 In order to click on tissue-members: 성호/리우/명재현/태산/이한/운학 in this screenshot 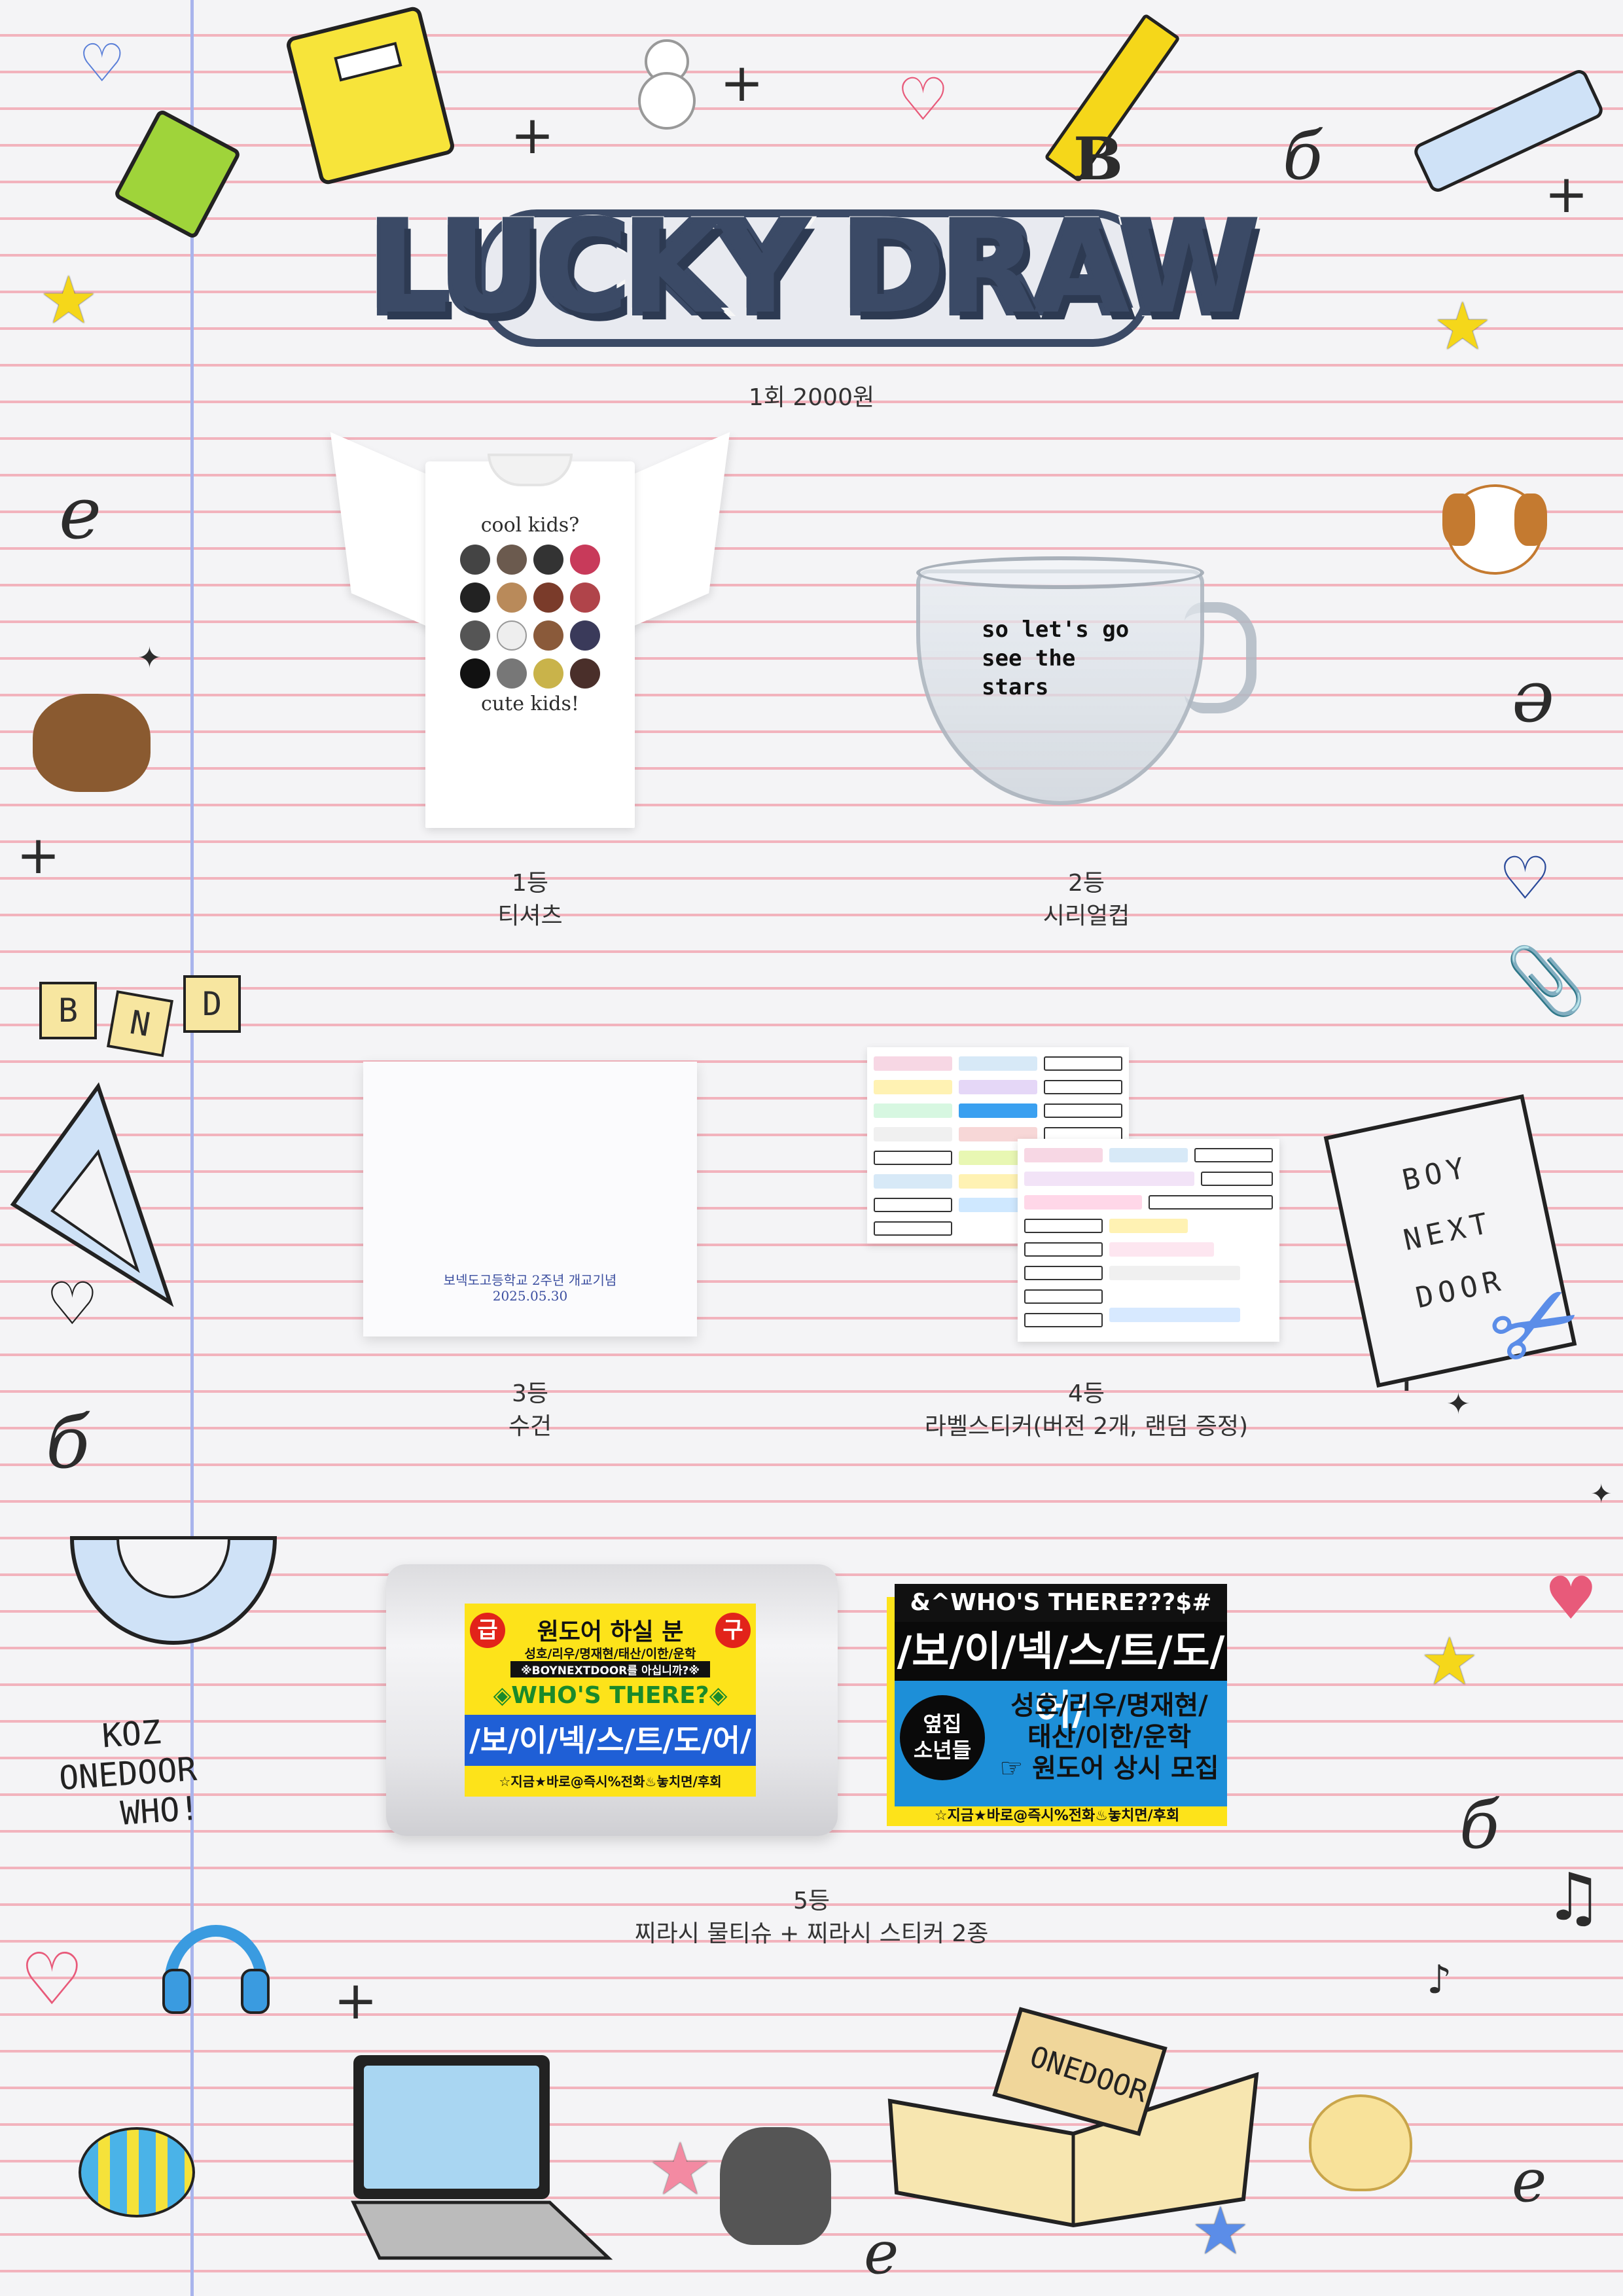, I will do `click(610, 1654)`.